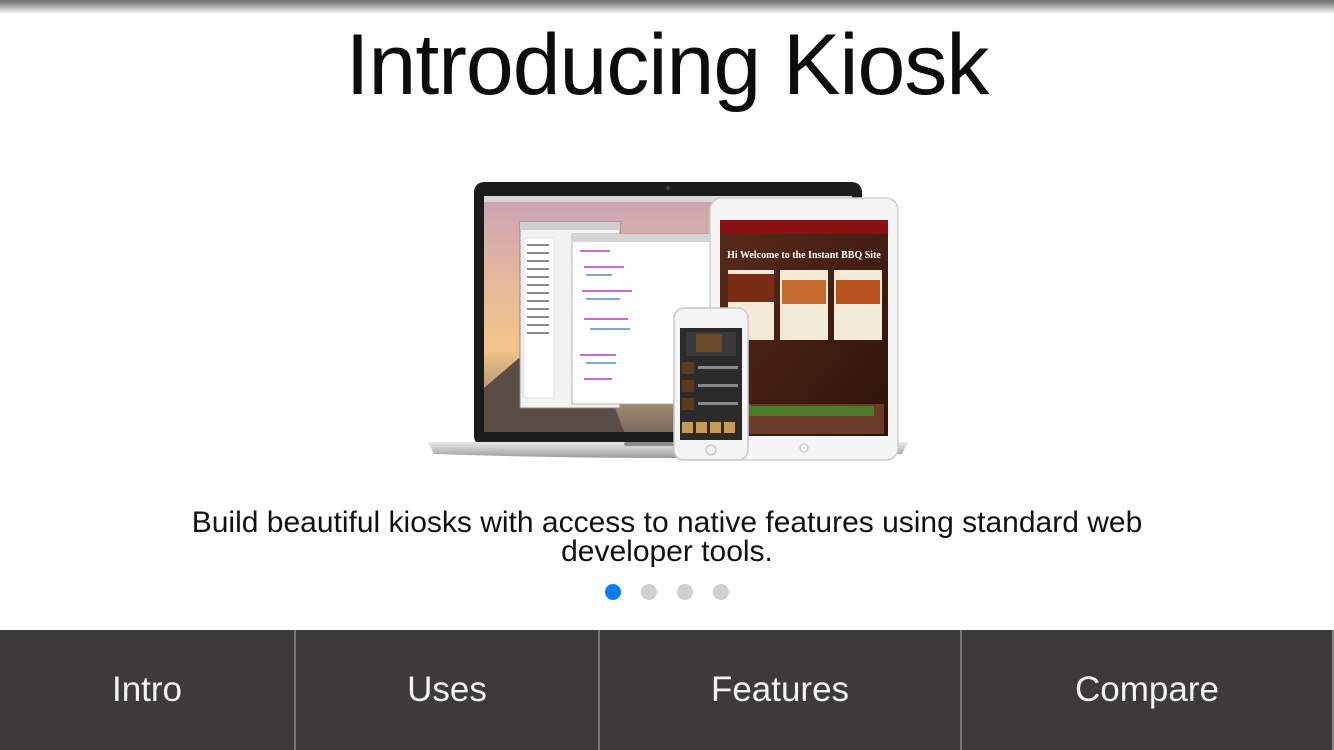 Image resolution: width=1334 pixels, height=750 pixels. Describe the element at coordinates (667, 592) in the screenshot. I see `page-indicator` at that location.